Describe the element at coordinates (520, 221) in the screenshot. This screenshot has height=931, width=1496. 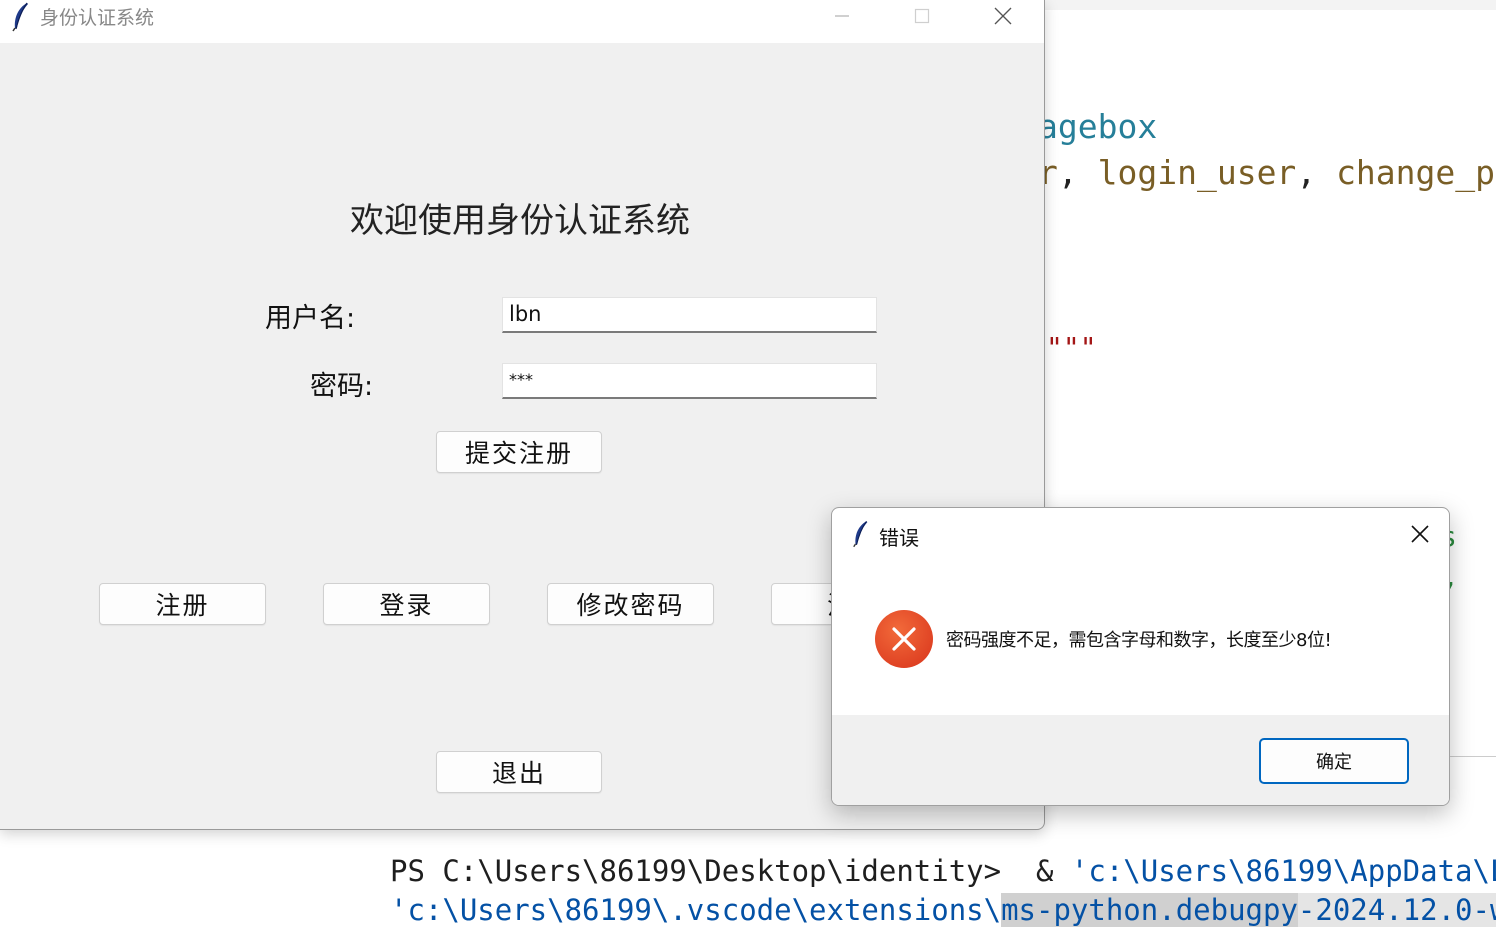
I see `welcome-heading: 欢迎使用身份认证系统` at that location.